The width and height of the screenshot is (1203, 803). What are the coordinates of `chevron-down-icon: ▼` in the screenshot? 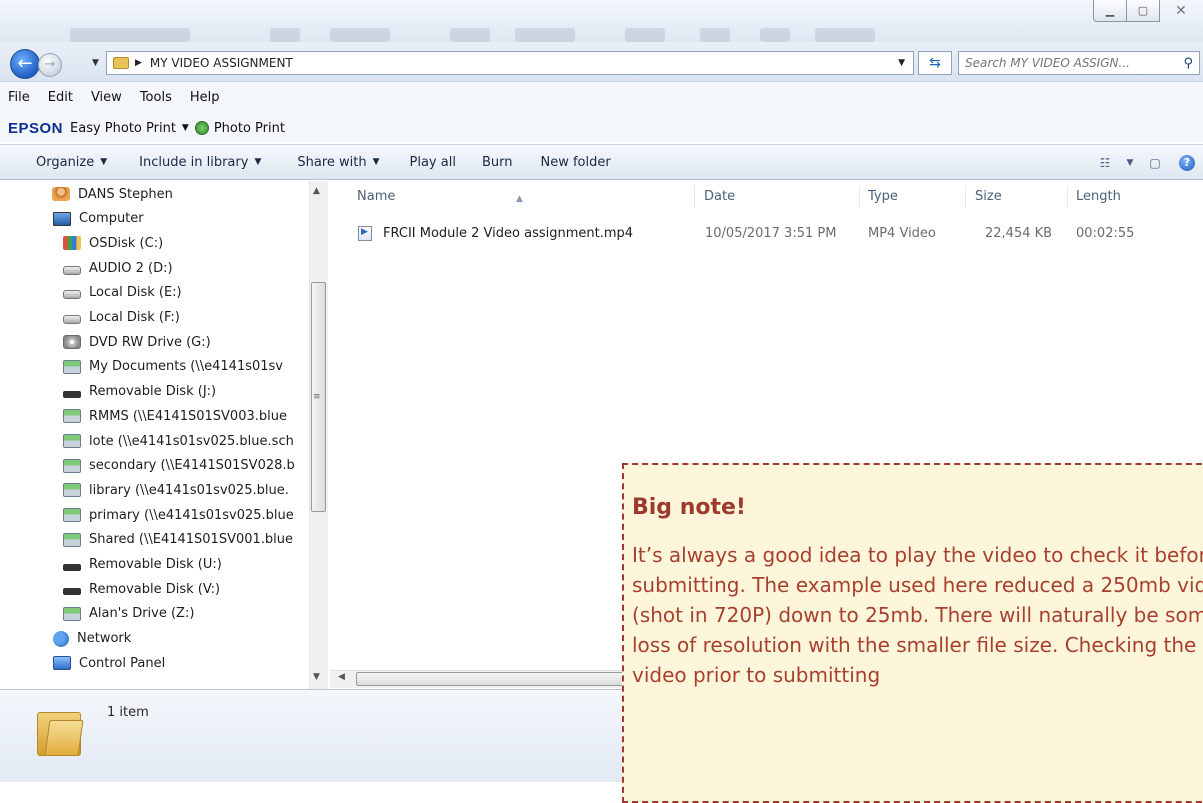 It's located at (104, 162).